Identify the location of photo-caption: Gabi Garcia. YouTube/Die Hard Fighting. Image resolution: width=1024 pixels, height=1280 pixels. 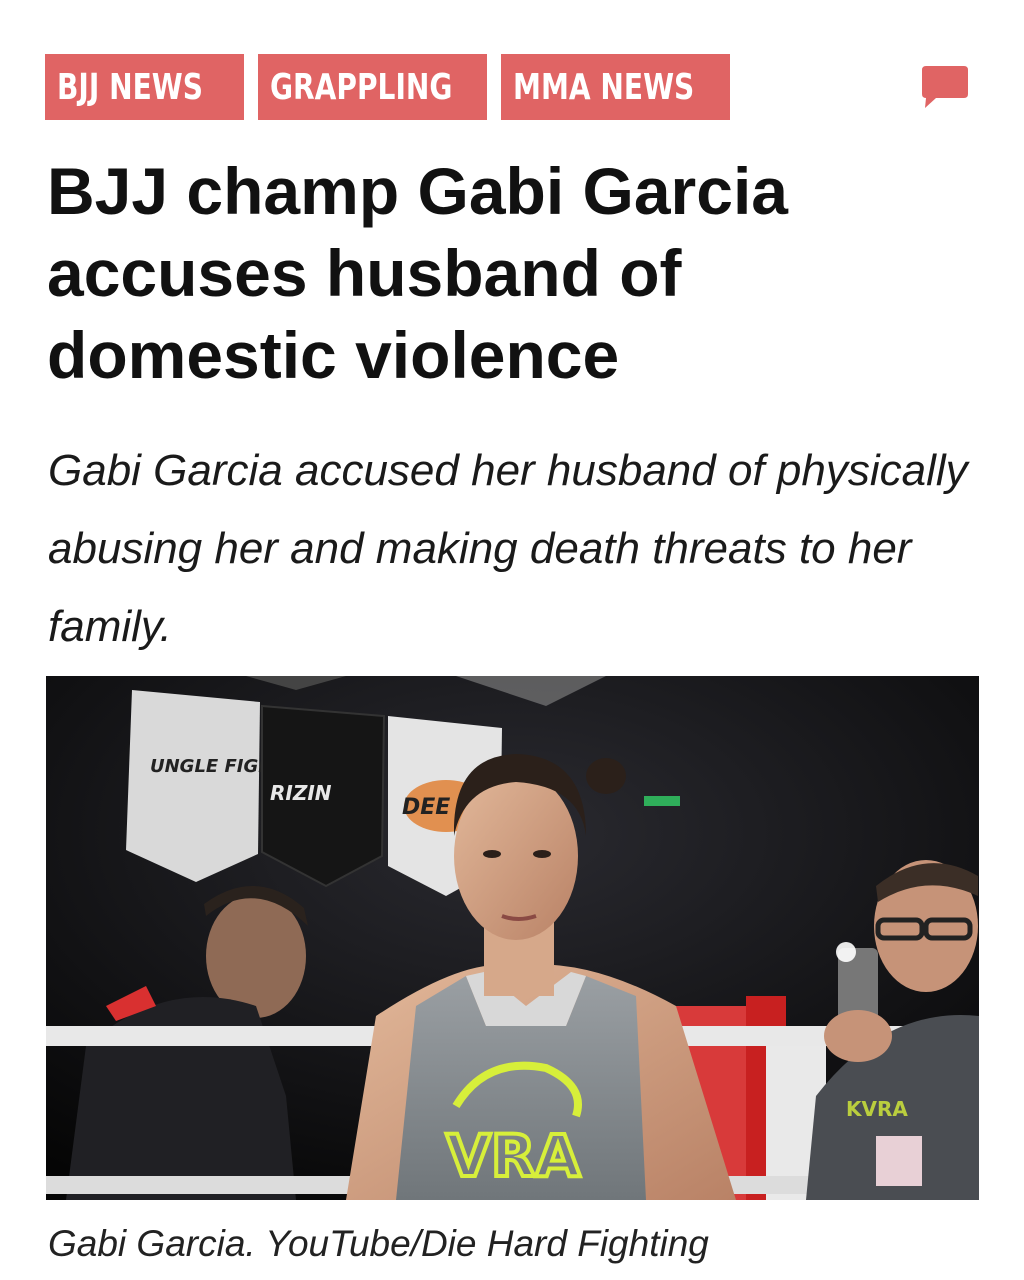
(378, 1243).